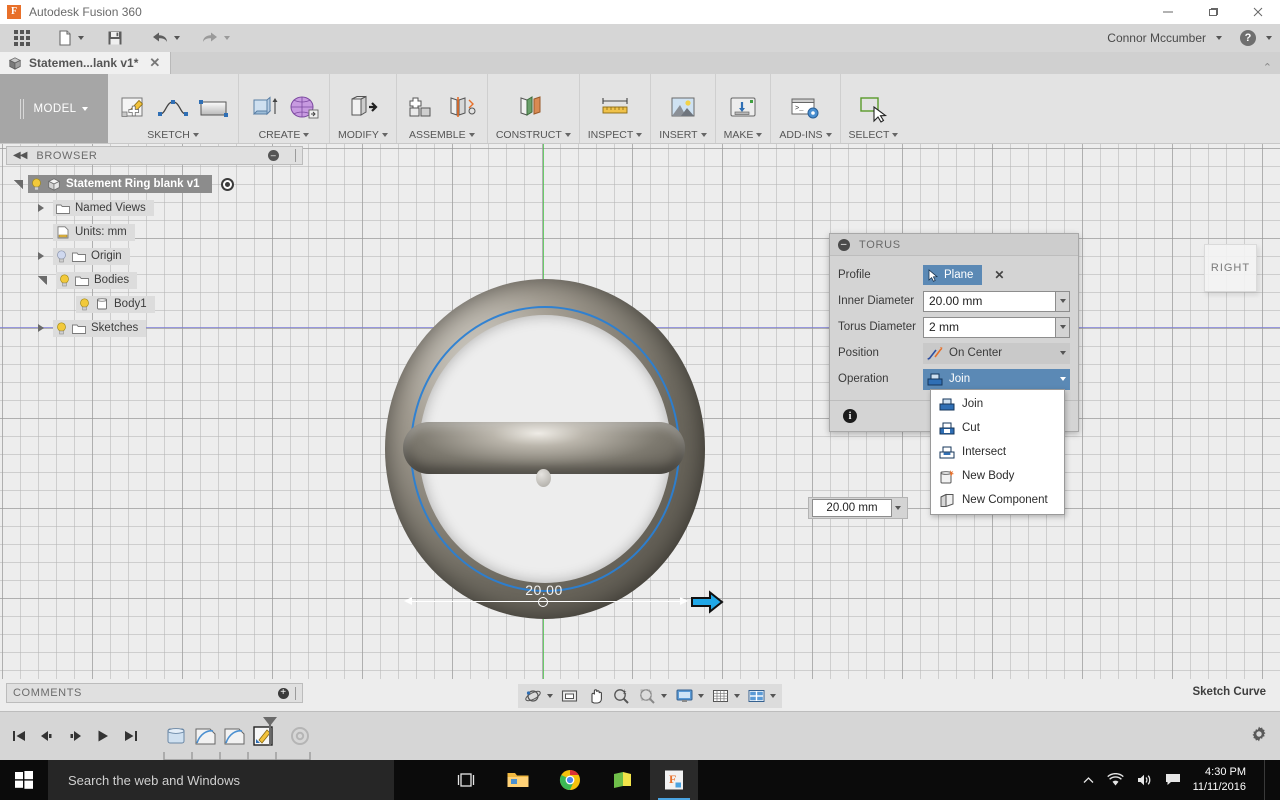 This screenshot has height=800, width=1280. What do you see at coordinates (363, 110) in the screenshot?
I see `press-pull-icon` at bounding box center [363, 110].